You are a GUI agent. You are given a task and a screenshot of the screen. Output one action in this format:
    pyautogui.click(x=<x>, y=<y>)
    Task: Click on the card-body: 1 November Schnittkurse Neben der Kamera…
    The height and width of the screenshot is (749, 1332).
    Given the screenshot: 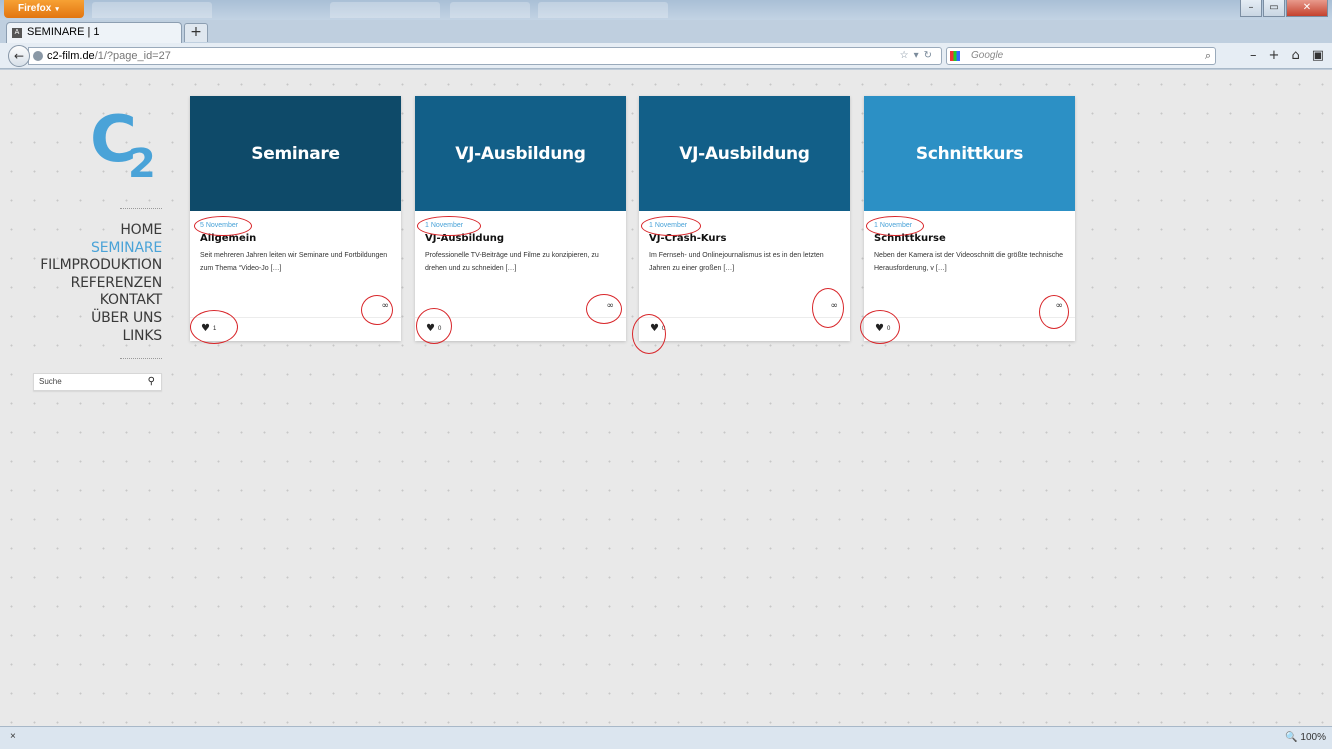 What is the action you would take?
    pyautogui.click(x=969, y=264)
    